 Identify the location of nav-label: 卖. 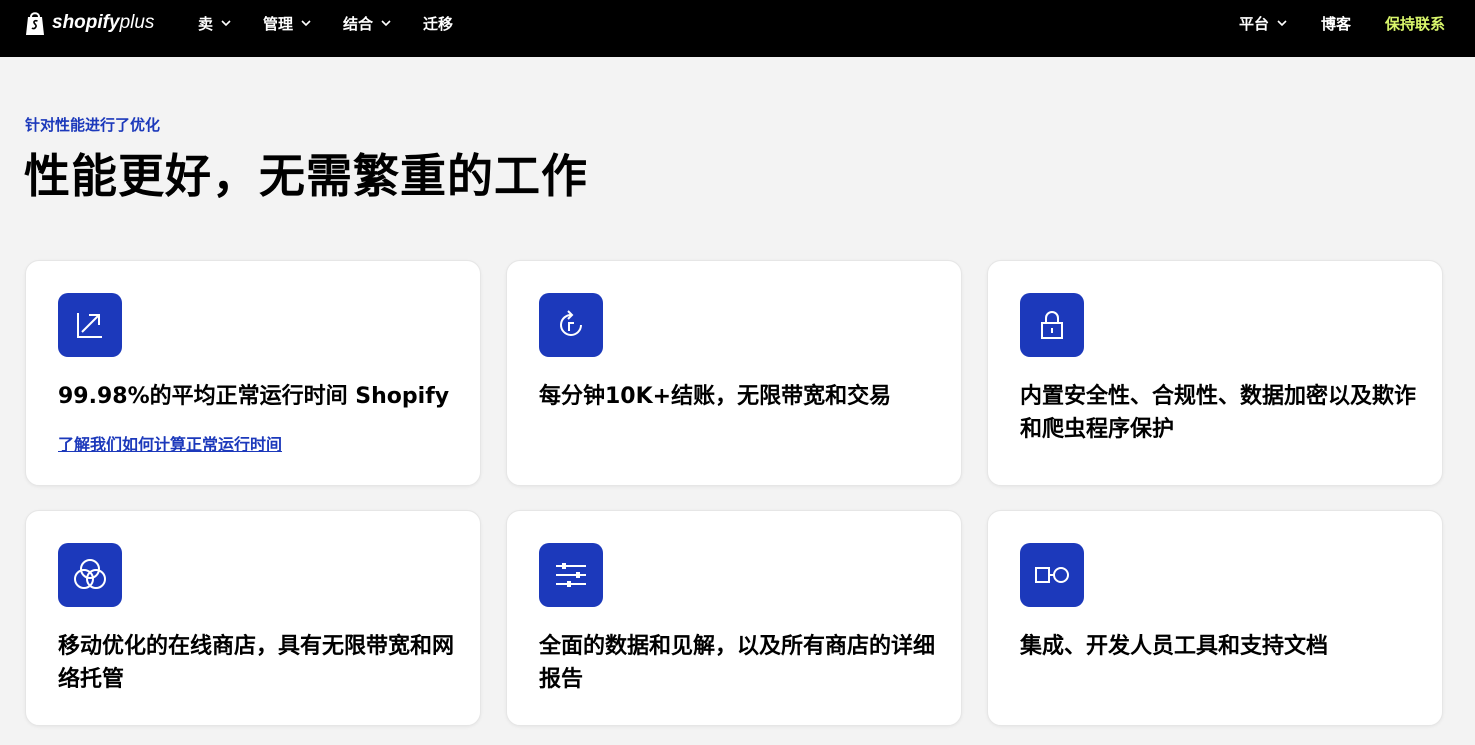
(206, 23).